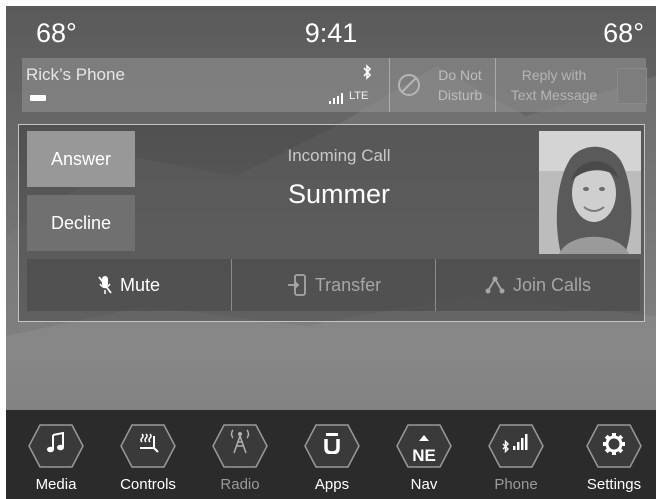 This screenshot has height=499, width=662. What do you see at coordinates (296, 285) in the screenshot?
I see `transfer-icon` at bounding box center [296, 285].